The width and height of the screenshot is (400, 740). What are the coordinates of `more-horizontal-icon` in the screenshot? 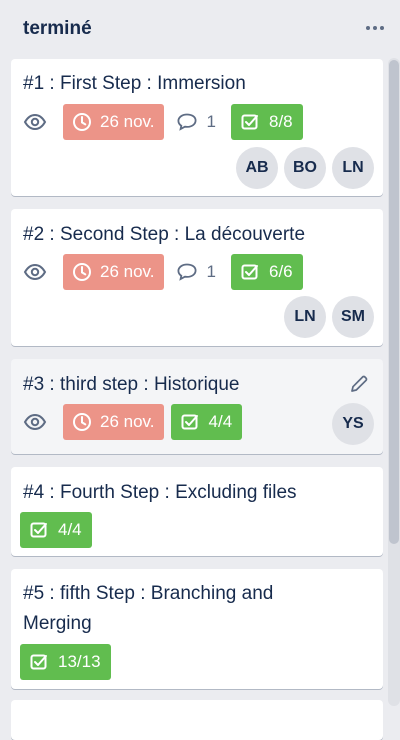 It's located at (377, 28).